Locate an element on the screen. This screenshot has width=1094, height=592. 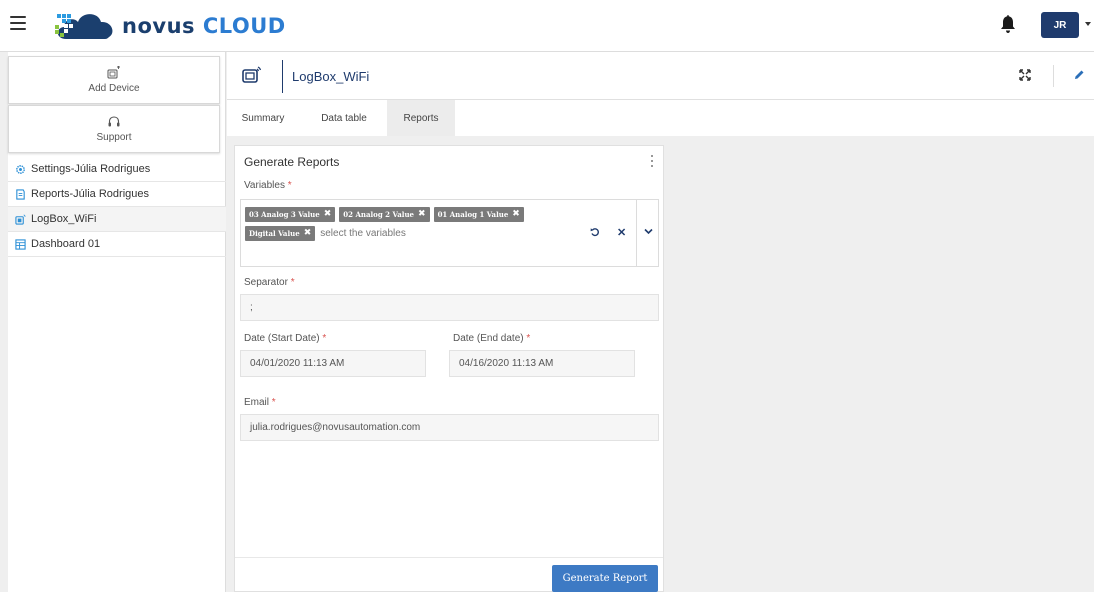
variable-chip: 03 Analog 3 Value ✖ is located at coordinates (290, 214).